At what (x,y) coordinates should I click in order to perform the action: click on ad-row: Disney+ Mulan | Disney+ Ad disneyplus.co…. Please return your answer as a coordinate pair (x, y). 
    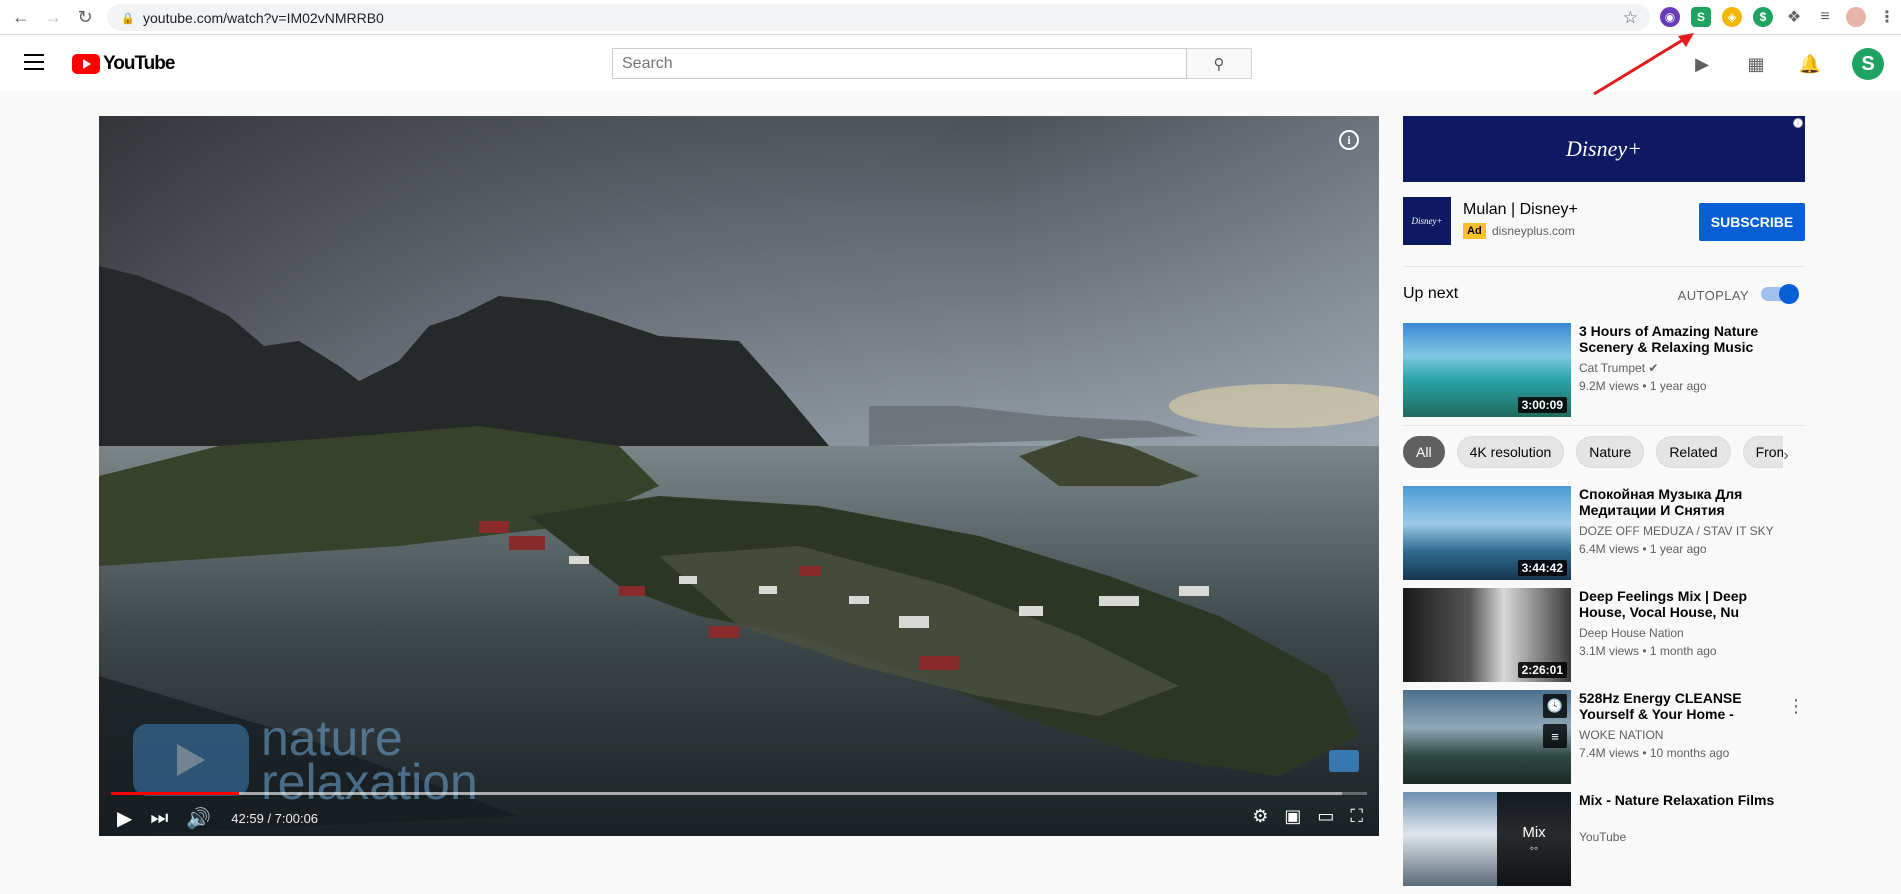
    Looking at the image, I should click on (1604, 232).